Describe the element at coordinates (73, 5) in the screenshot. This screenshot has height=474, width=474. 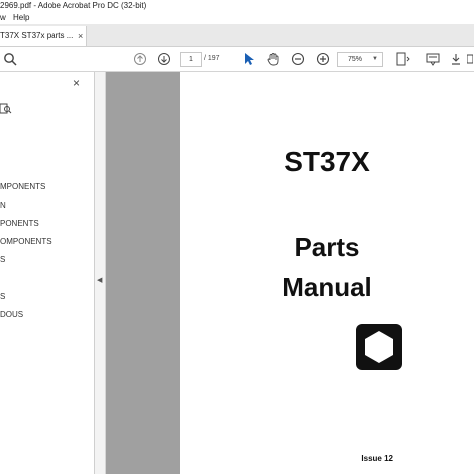
I see `window-title: 2969.pdf - Adobe Acrobat Pro DC (32-bit)` at that location.